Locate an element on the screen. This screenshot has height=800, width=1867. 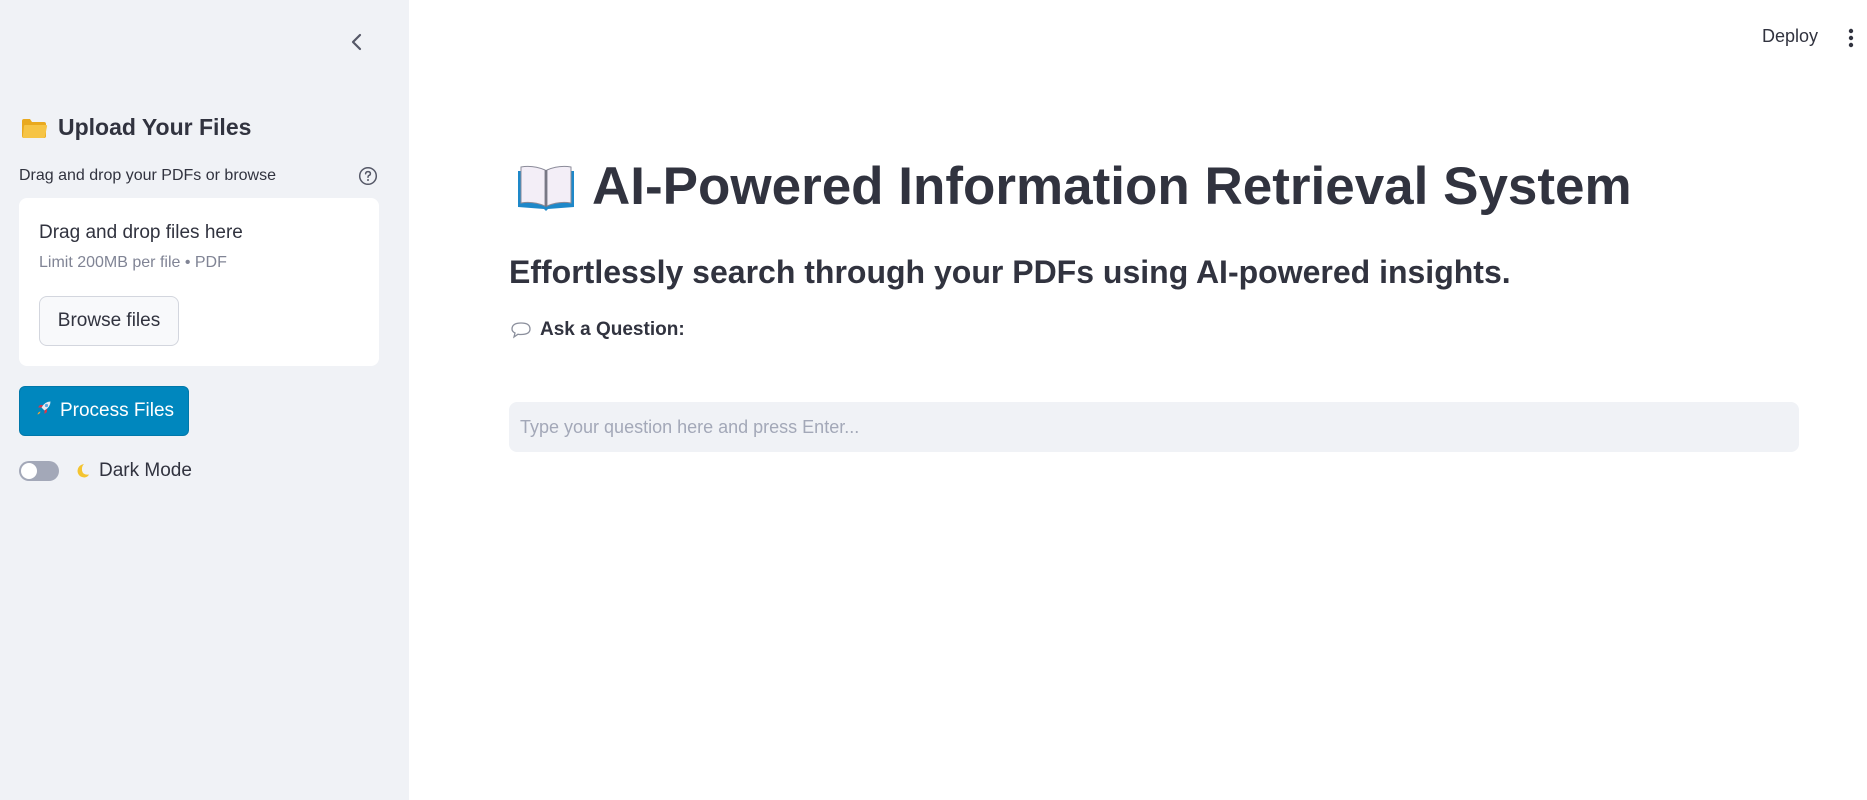
chevron-left-icon is located at coordinates (357, 42).